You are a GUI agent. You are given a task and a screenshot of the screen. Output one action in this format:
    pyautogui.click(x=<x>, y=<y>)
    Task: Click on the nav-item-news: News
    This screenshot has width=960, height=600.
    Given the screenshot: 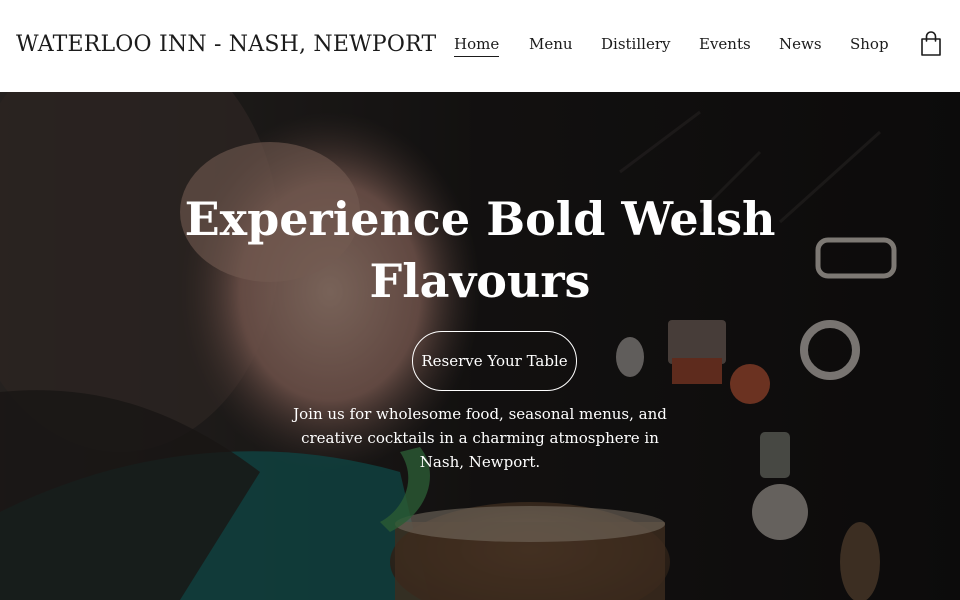 What is the action you would take?
    pyautogui.click(x=800, y=45)
    